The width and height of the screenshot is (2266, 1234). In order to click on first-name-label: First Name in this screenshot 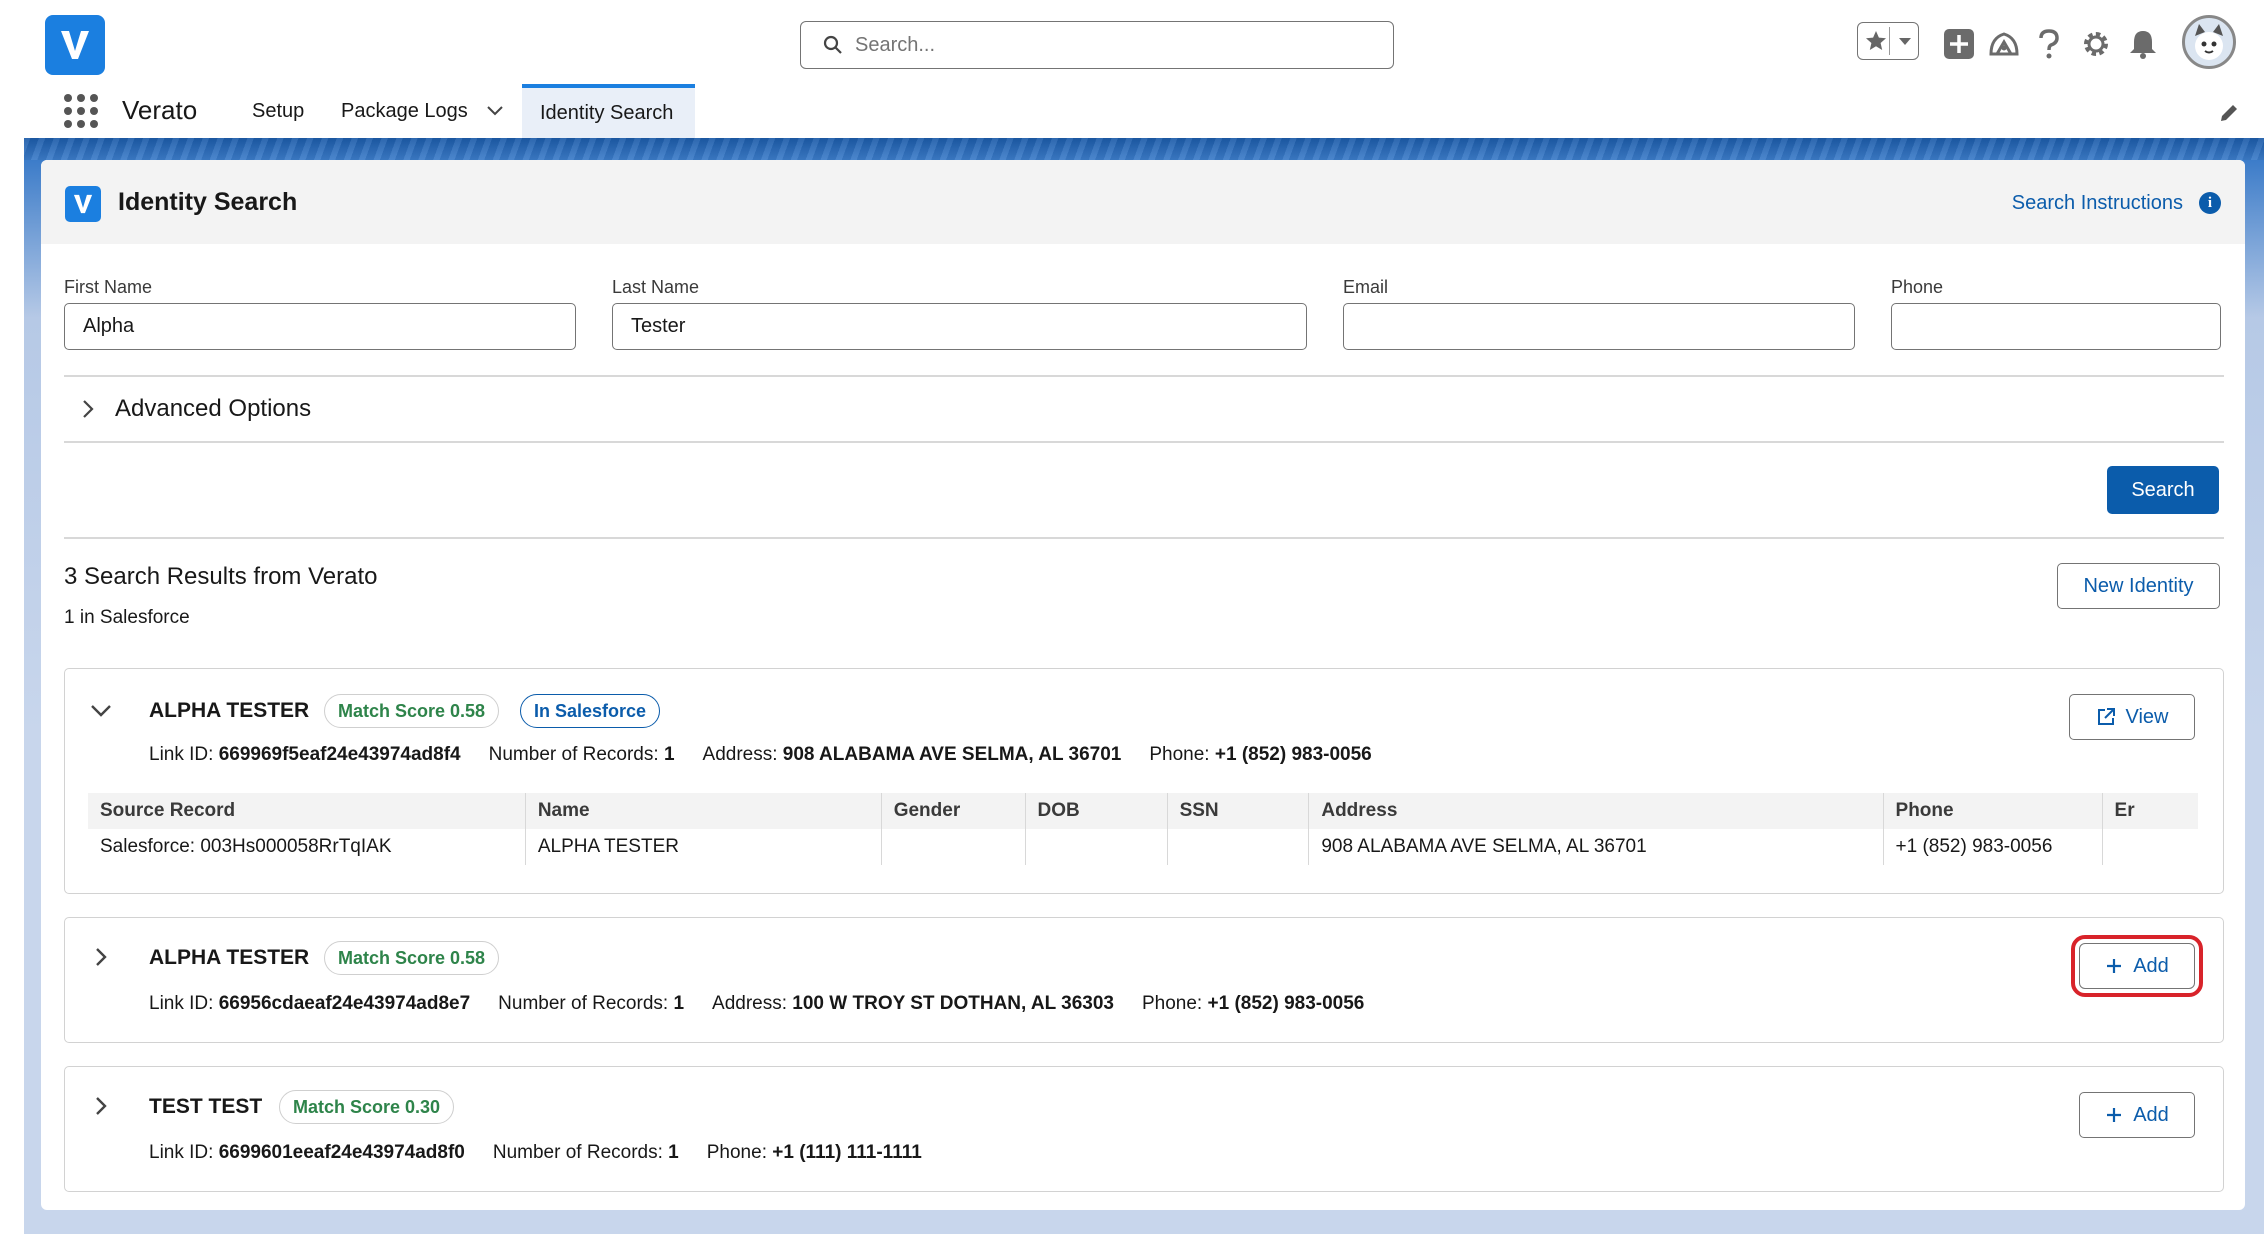, I will do `click(108, 287)`.